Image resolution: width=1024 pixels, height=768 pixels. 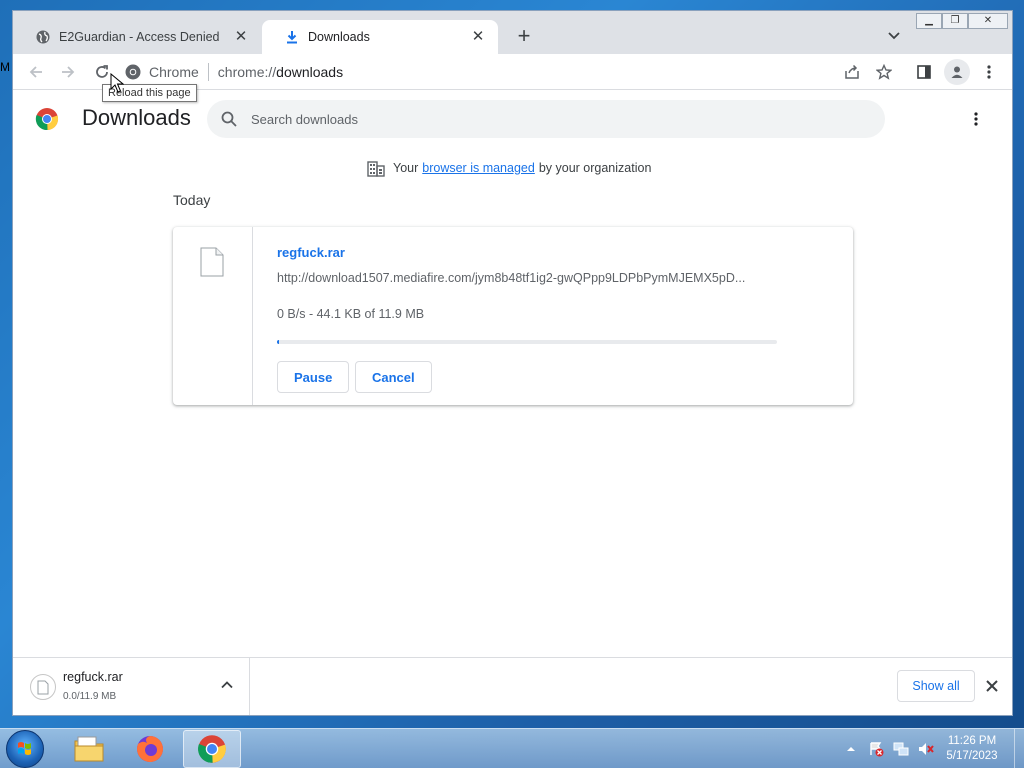 I want to click on forward-button, so click(x=68, y=72).